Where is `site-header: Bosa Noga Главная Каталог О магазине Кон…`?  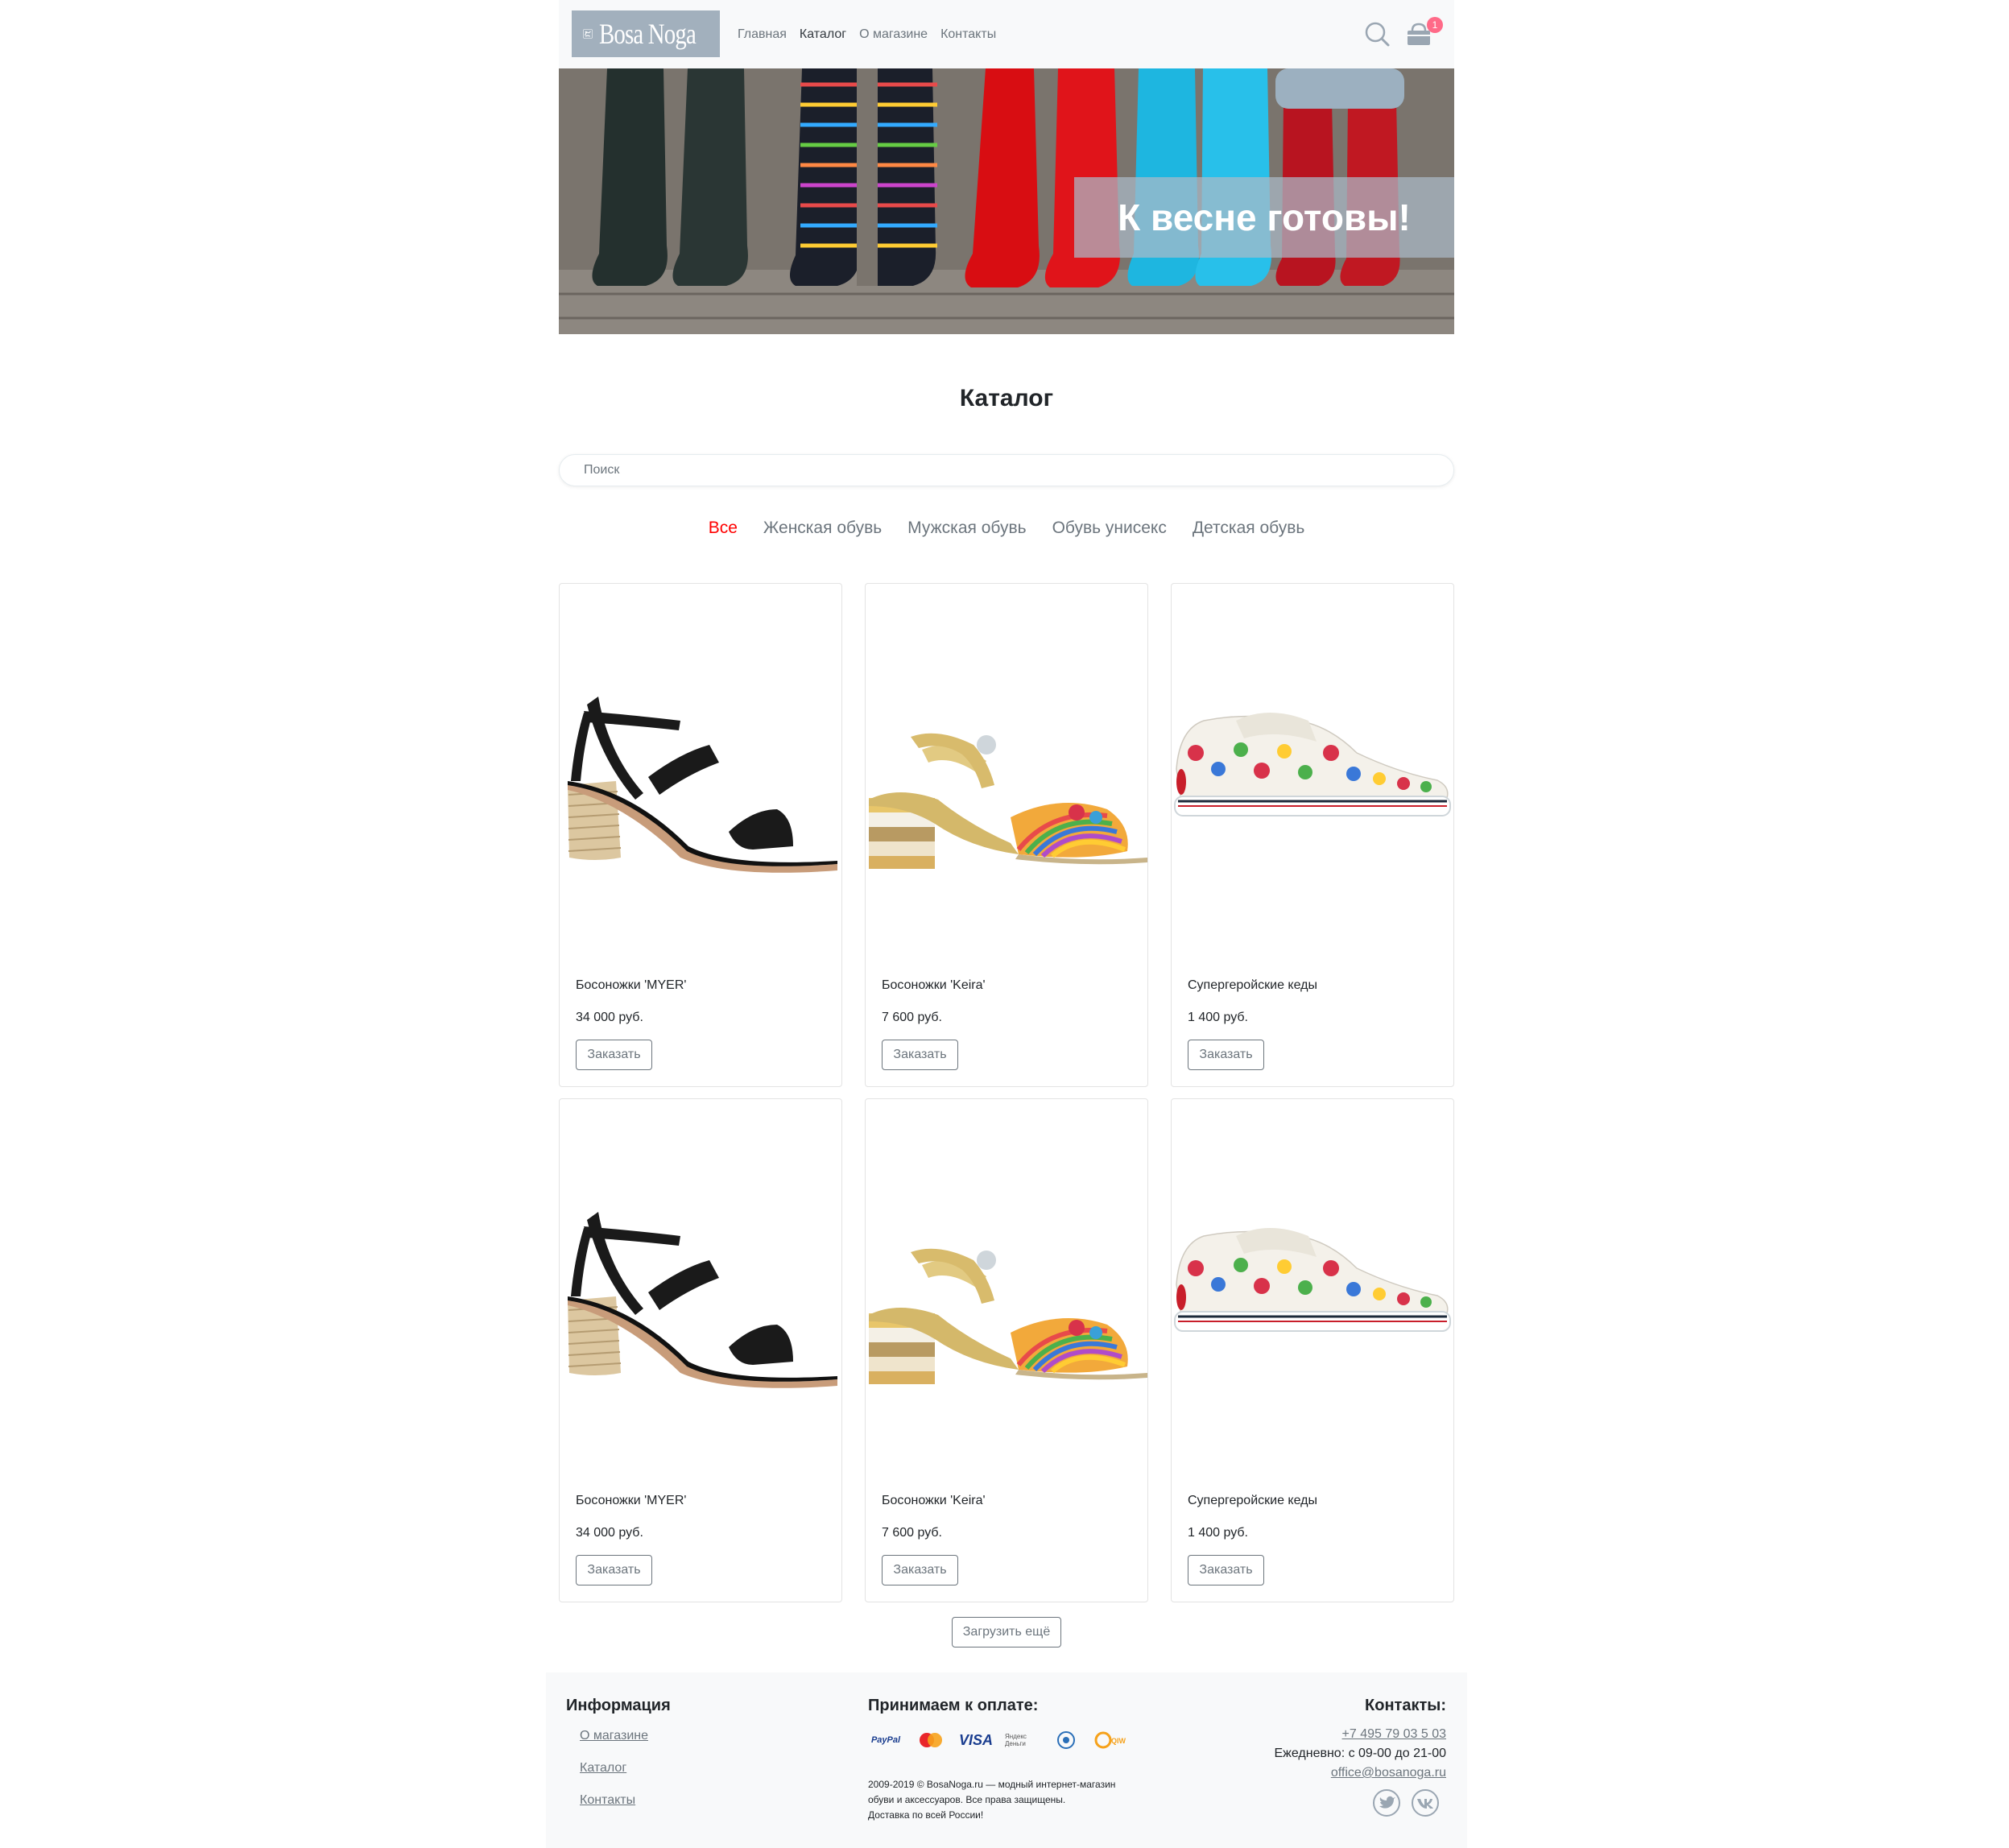
site-header: Bosa Noga Главная Каталог О магазине Кон… is located at coordinates (1006, 34).